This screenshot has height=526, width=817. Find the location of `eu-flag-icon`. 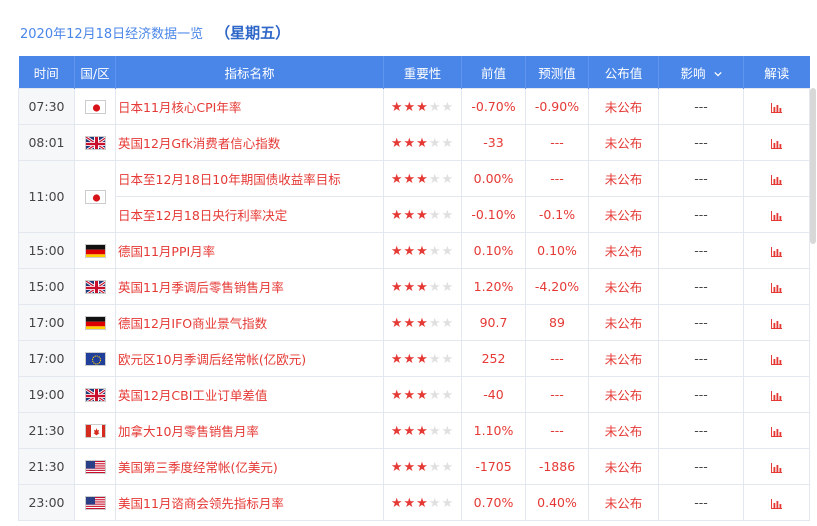

eu-flag-icon is located at coordinates (95, 359).